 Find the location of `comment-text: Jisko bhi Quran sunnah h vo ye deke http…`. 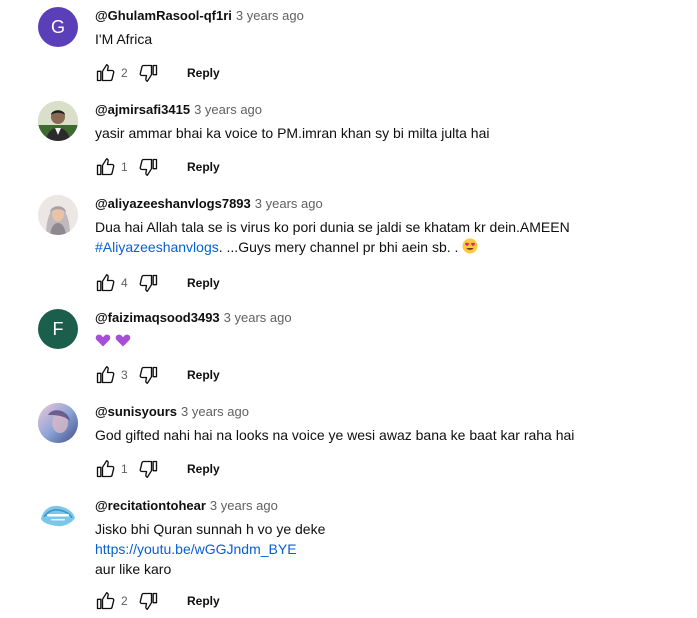

comment-text: Jisko bhi Quran sunnah h vo ye deke http… is located at coordinates (385, 549).